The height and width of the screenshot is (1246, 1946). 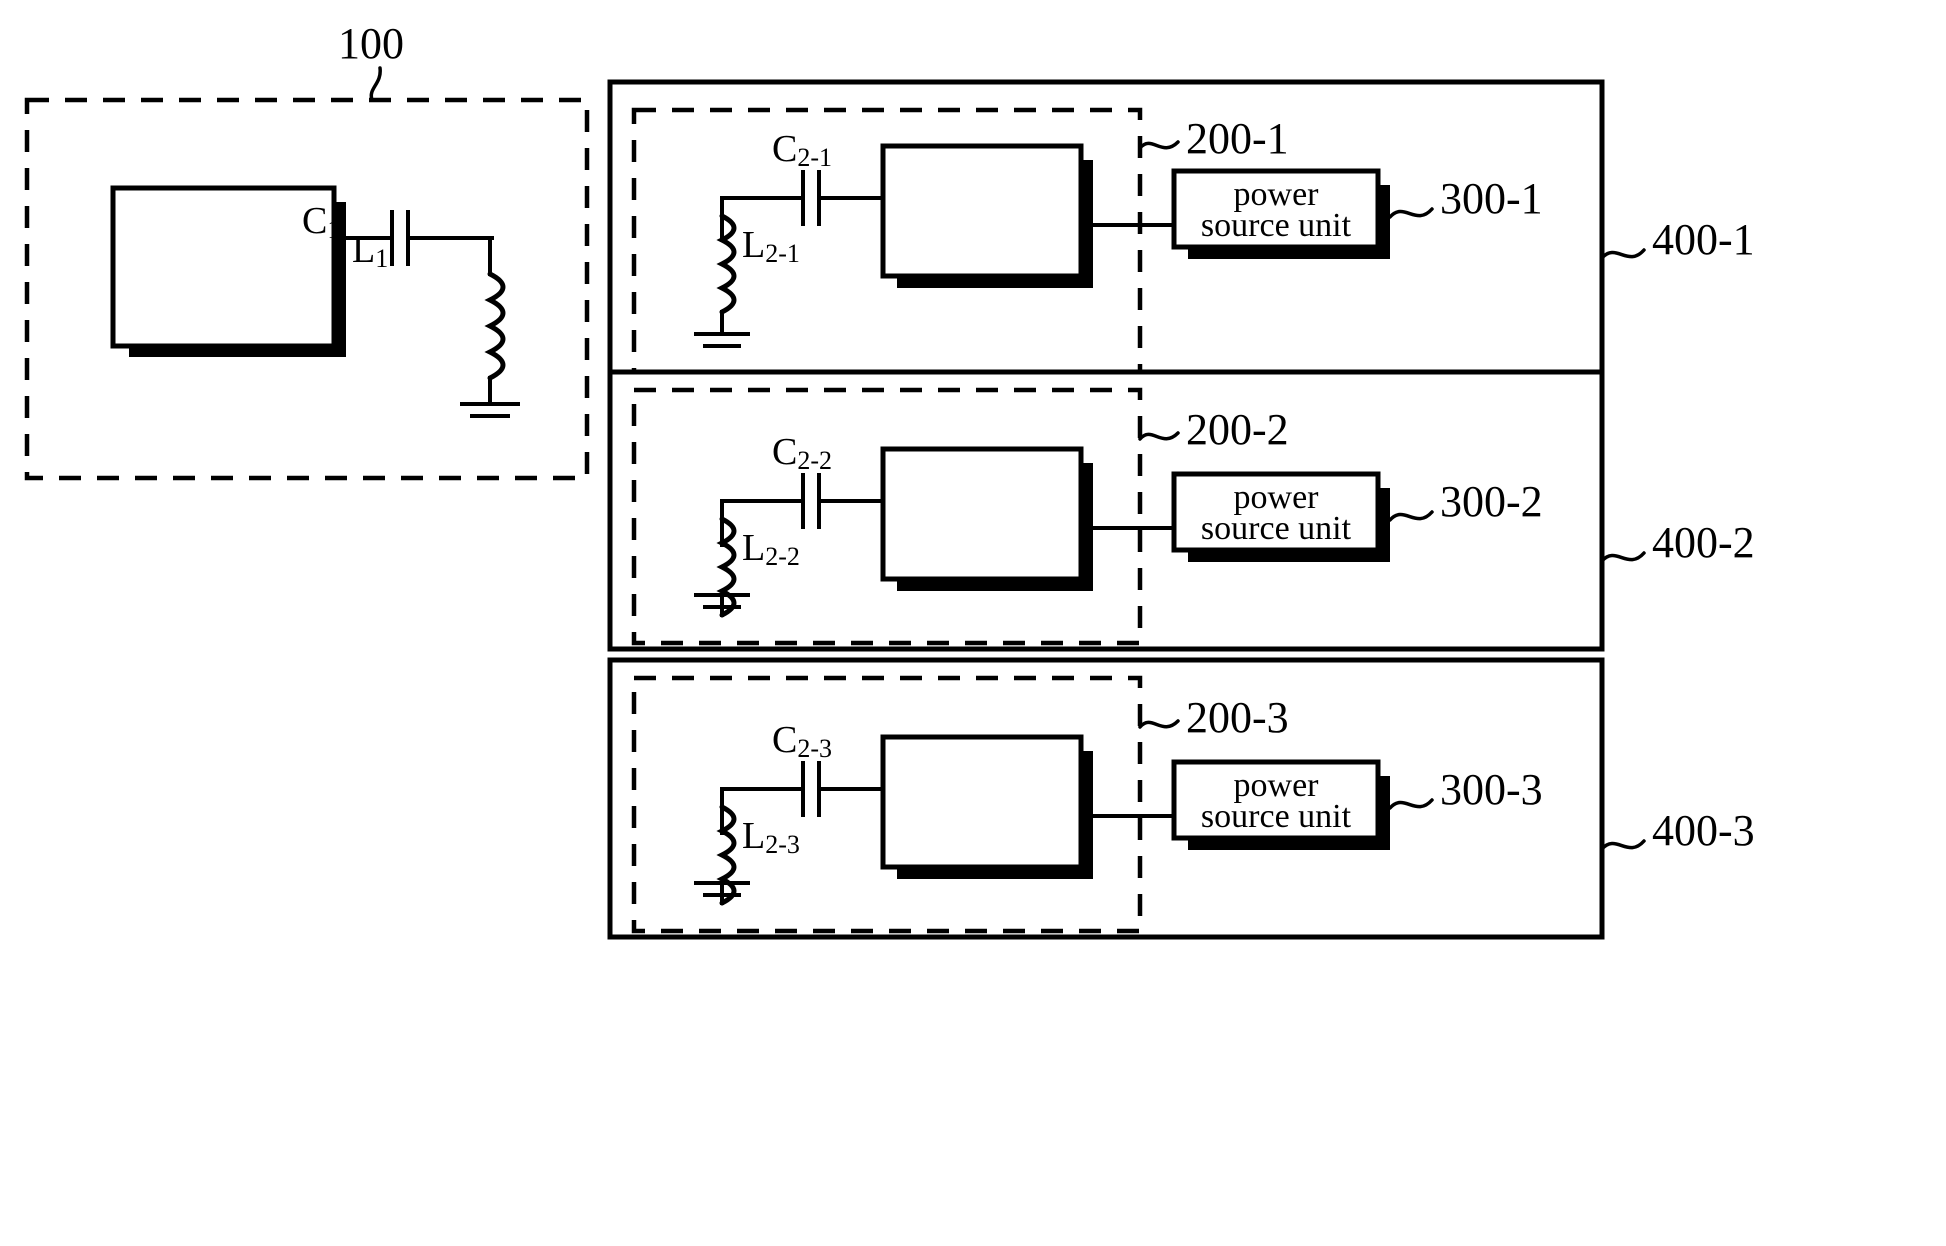 I want to click on antenna-inductor-coil, so click(x=495, y=326).